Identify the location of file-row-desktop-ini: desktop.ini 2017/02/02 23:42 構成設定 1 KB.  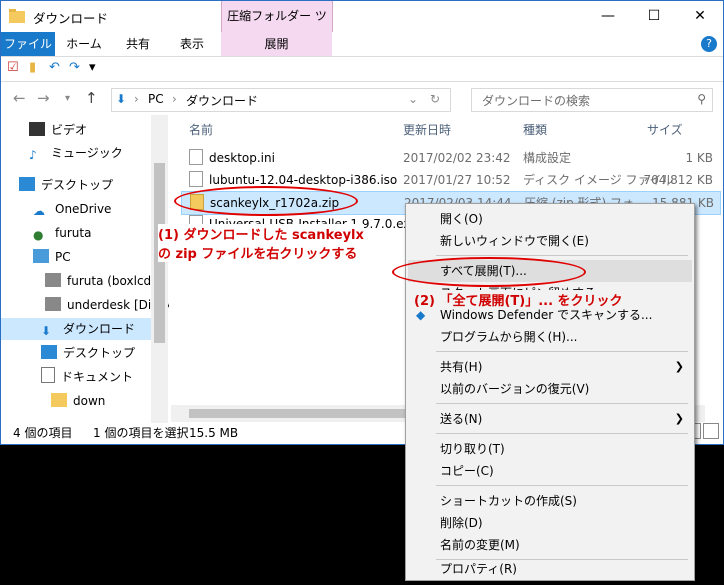
(450, 158).